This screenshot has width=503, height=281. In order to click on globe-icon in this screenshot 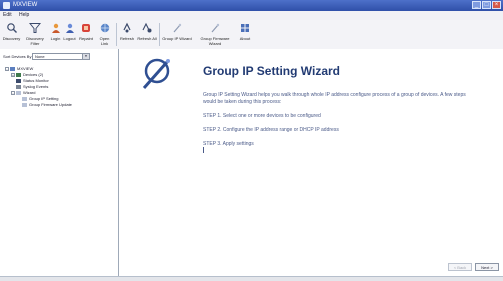, I will do `click(104, 28)`.